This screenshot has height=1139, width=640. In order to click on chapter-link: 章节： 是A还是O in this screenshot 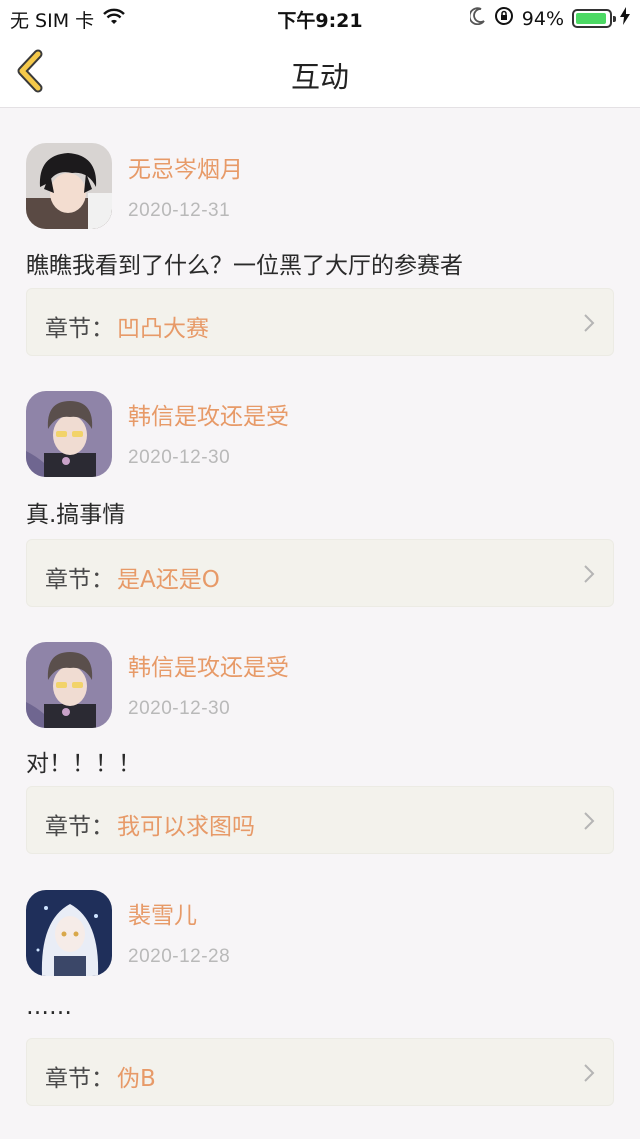, I will do `click(320, 573)`.